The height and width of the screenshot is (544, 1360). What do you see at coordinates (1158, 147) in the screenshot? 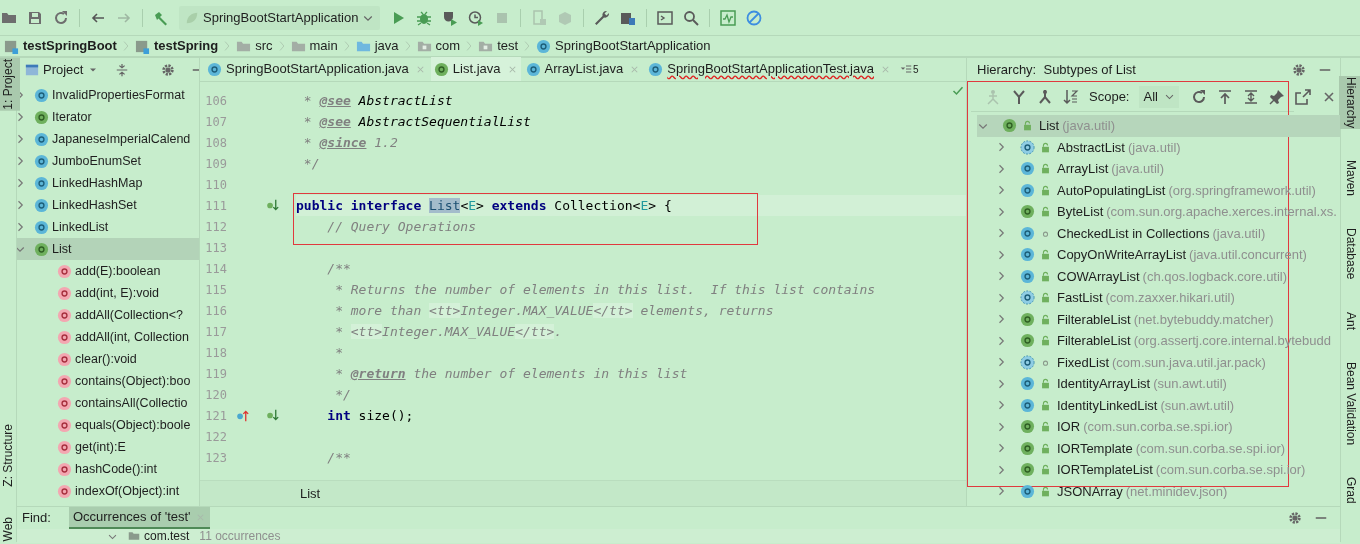
I see `tree-row: AbstractList (java.util)` at bounding box center [1158, 147].